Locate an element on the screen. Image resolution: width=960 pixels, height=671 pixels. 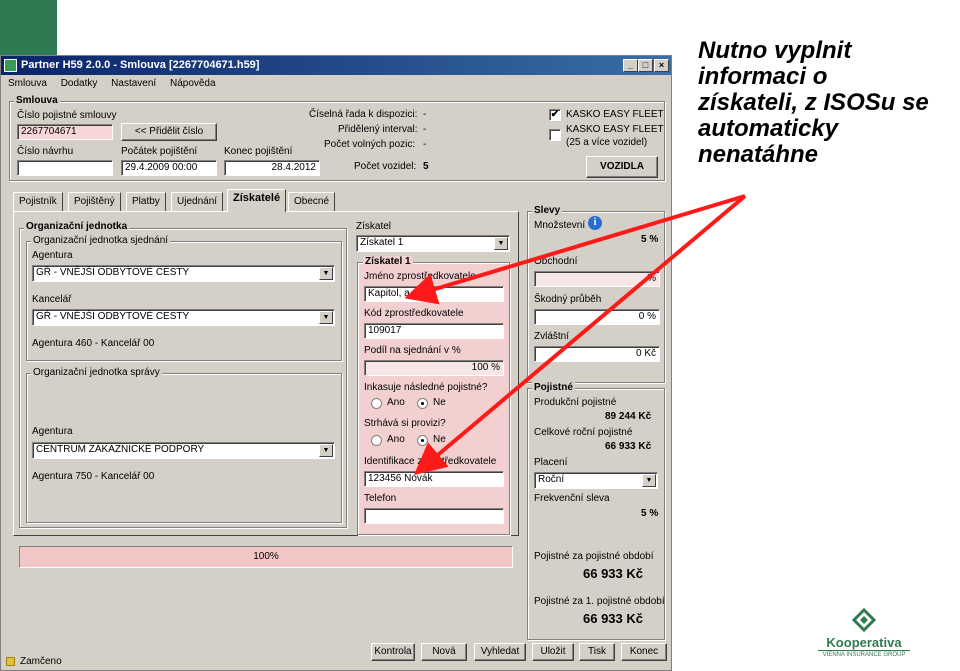
tab-ziskatele: Získatelé is located at coordinates (257, 200).